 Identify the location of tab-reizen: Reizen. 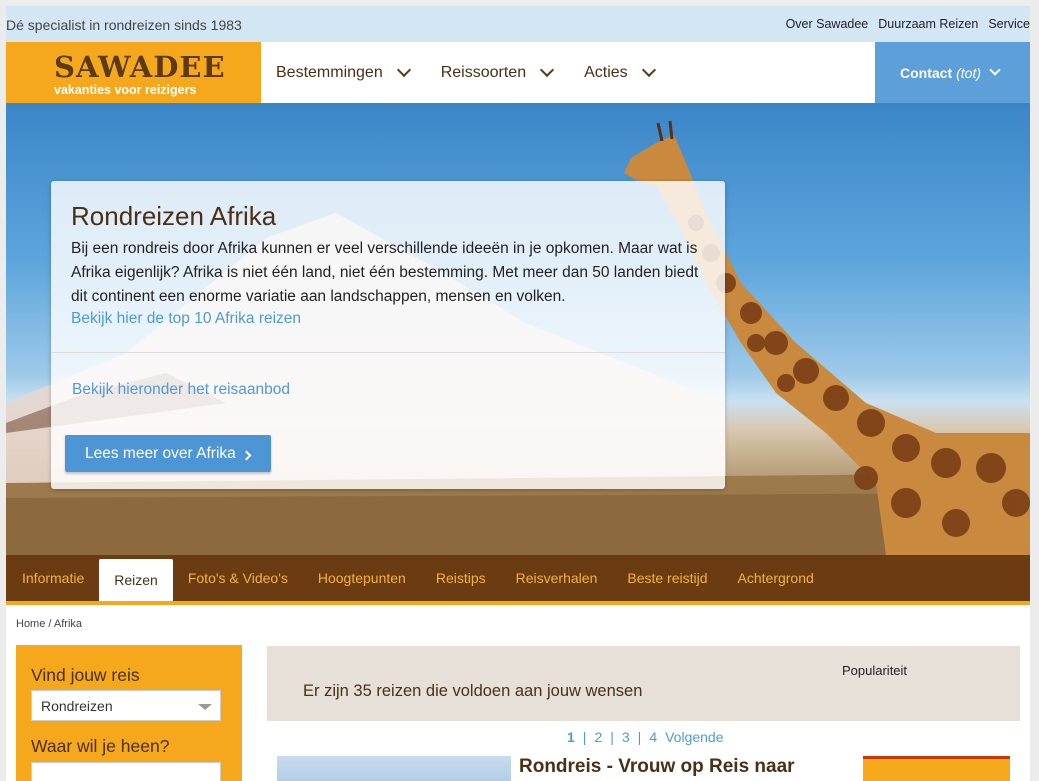
(136, 580).